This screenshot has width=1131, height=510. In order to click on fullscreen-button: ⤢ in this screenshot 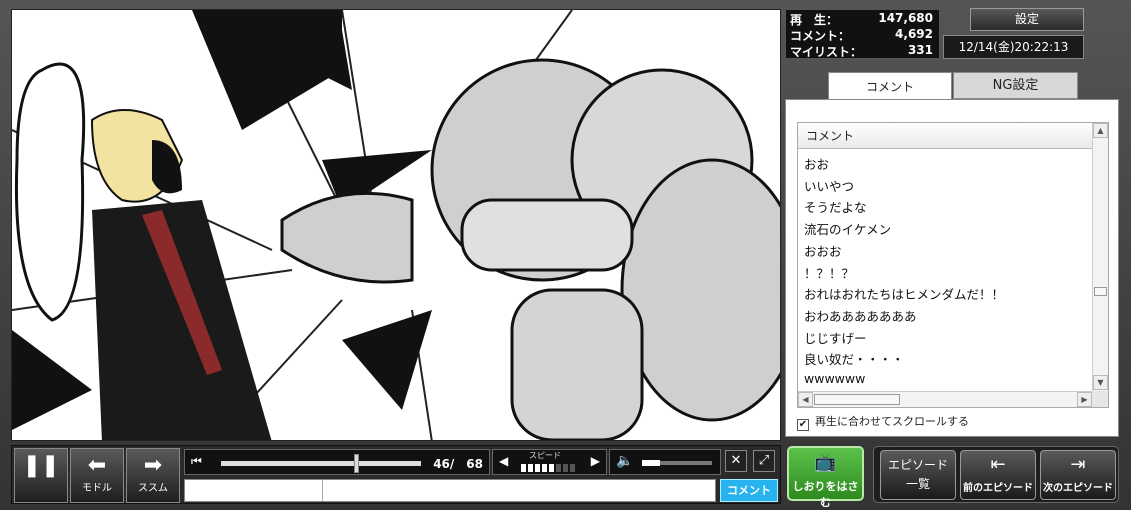, I will do `click(764, 461)`.